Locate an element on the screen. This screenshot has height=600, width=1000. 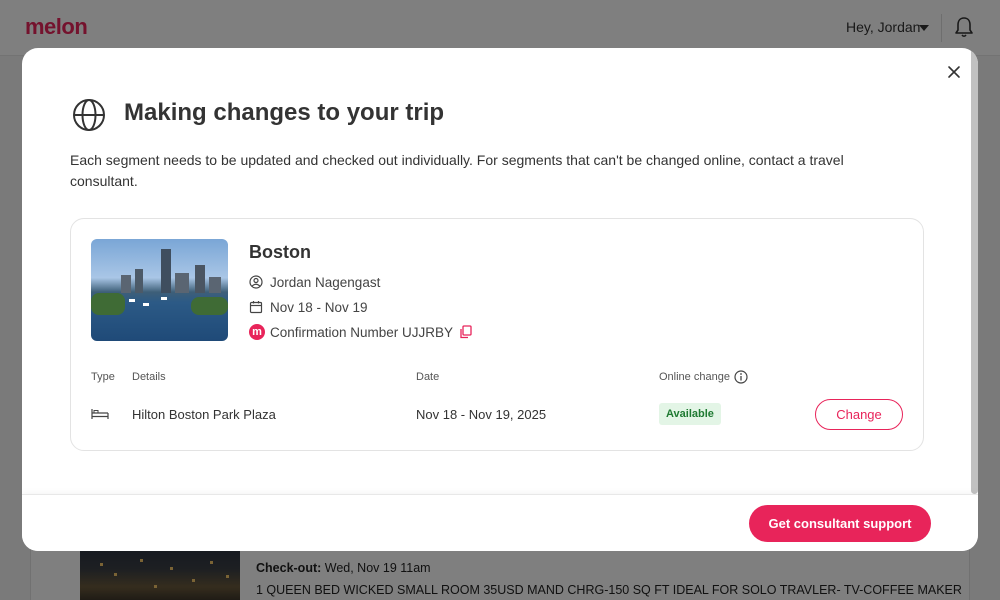
confirmation-number: Confirmation Number UJJRBY is located at coordinates (362, 332).